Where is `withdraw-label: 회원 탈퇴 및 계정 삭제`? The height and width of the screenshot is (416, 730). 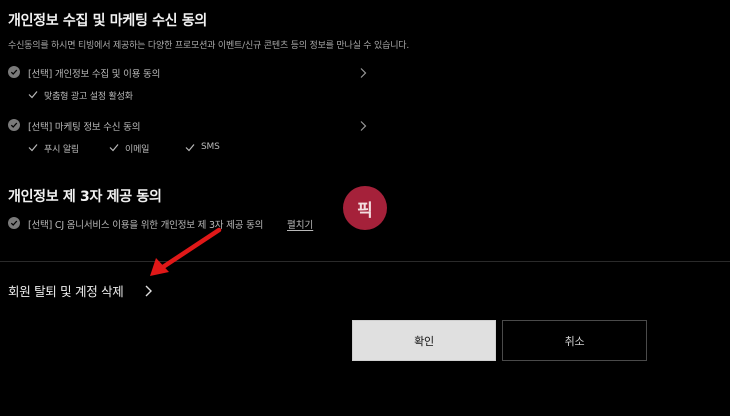
withdraw-label: 회원 탈퇴 및 계정 삭제 is located at coordinates (66, 291).